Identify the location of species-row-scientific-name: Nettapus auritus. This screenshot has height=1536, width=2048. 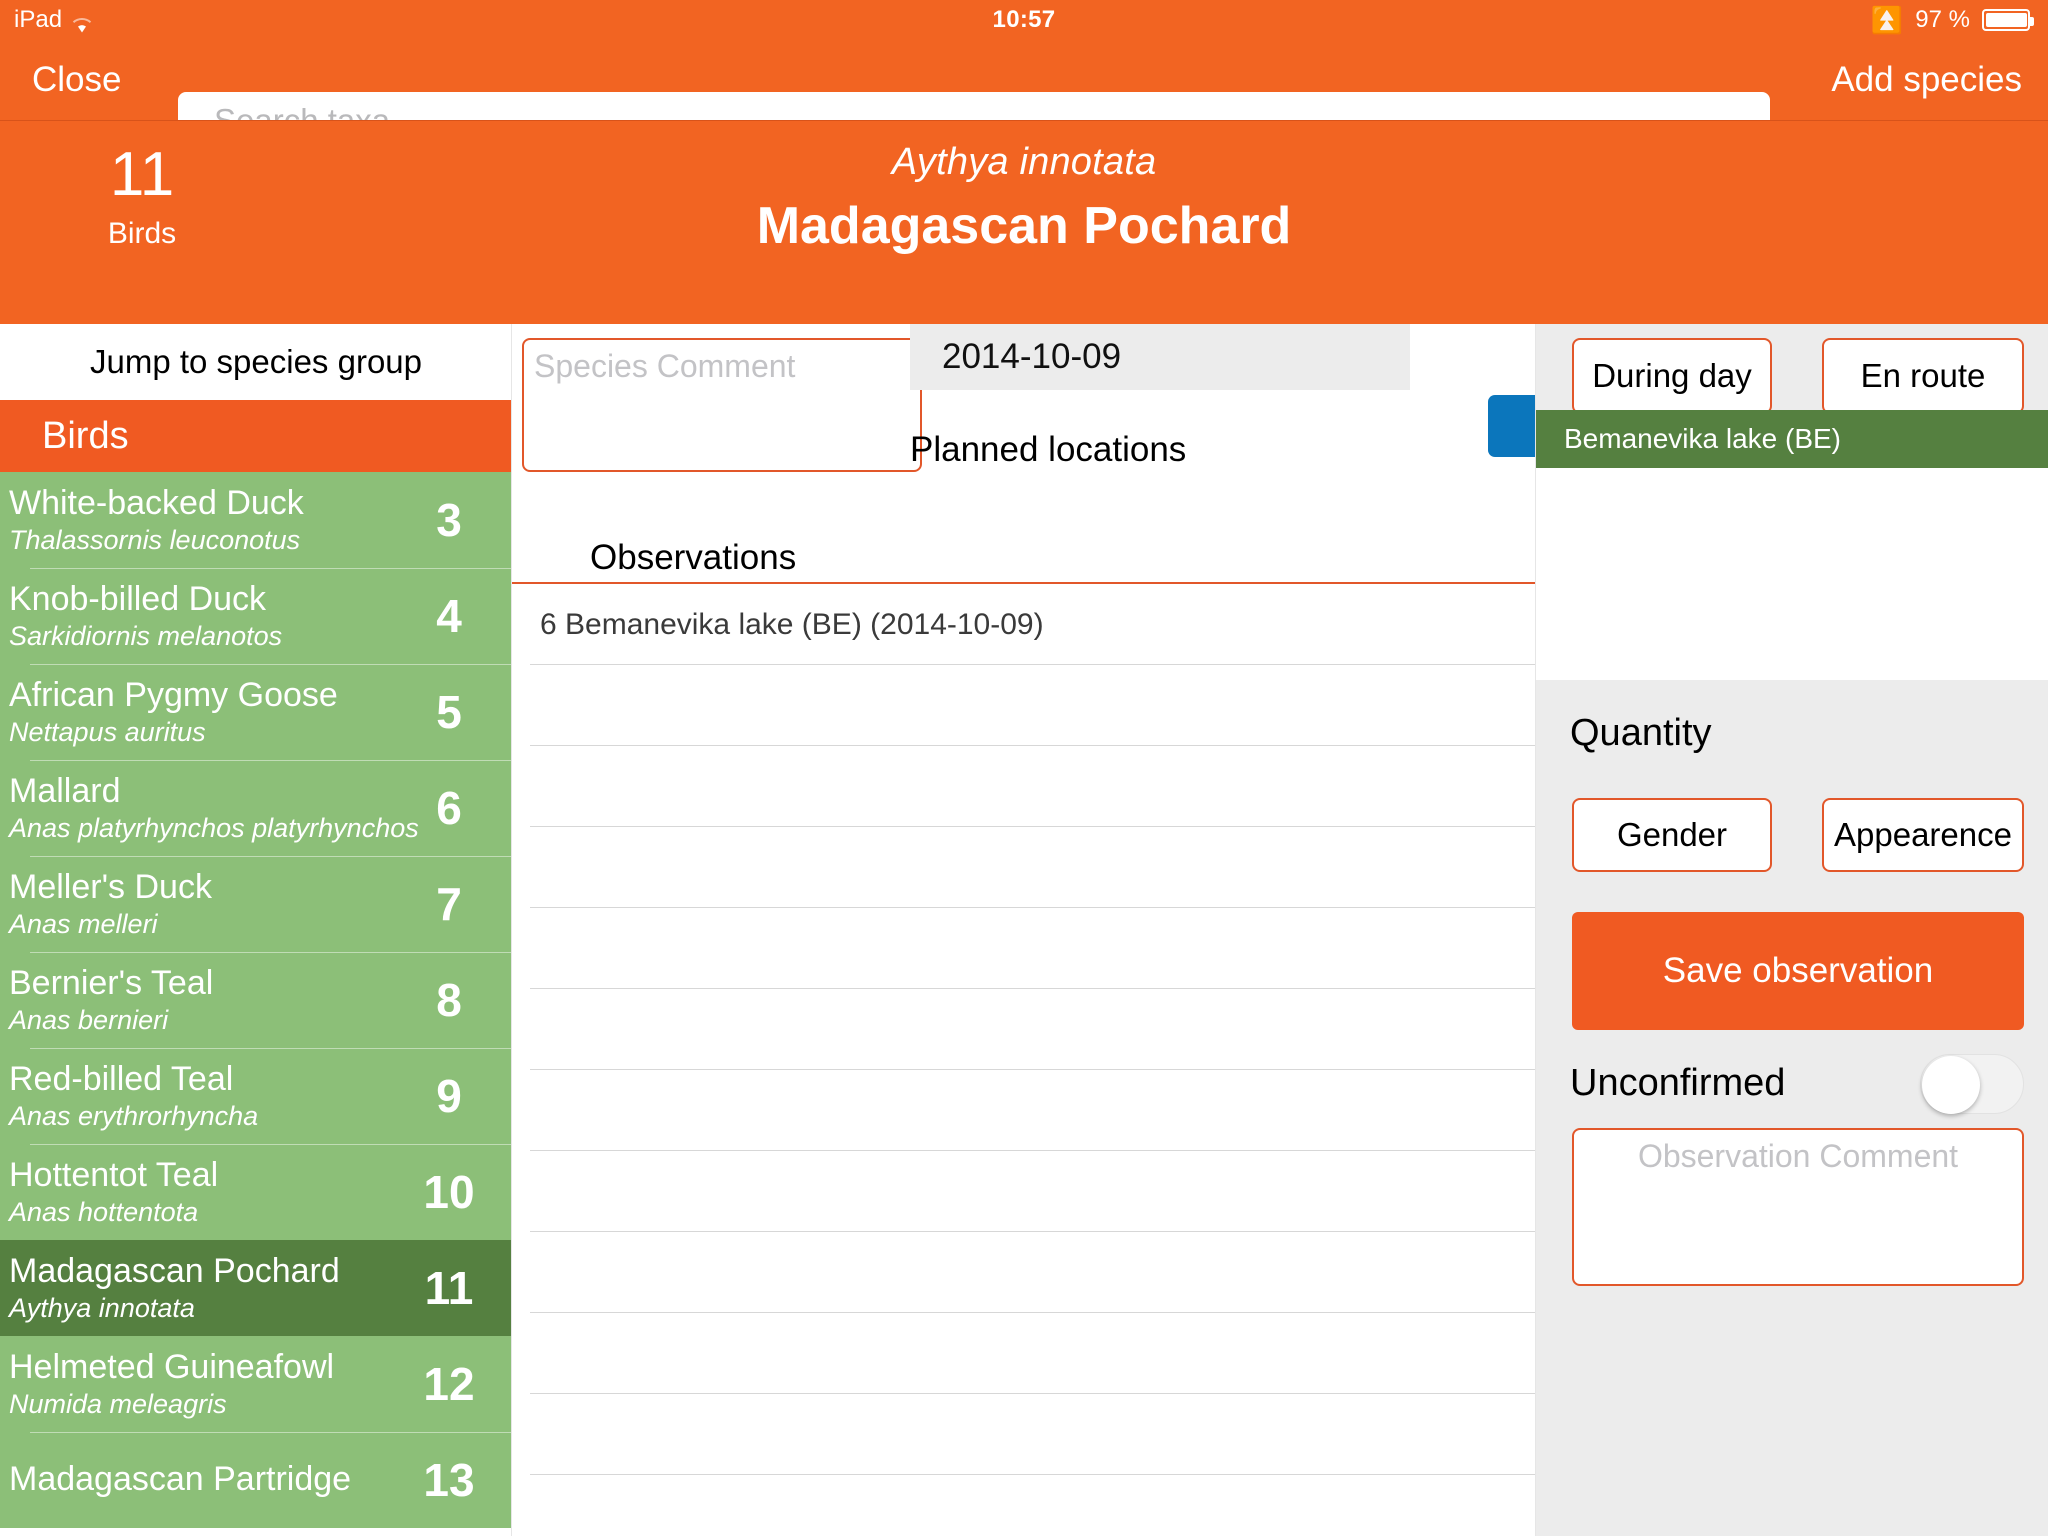
(107, 732).